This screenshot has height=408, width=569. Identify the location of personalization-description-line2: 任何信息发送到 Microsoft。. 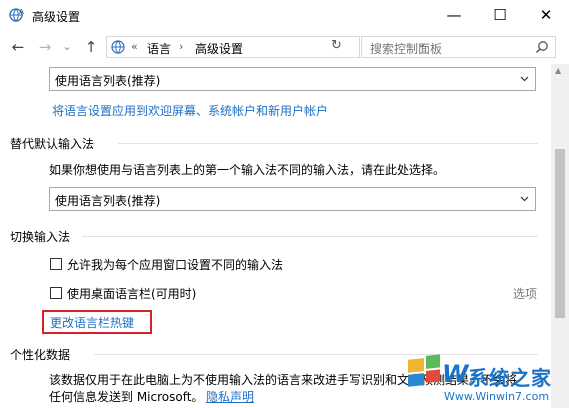
(126, 397).